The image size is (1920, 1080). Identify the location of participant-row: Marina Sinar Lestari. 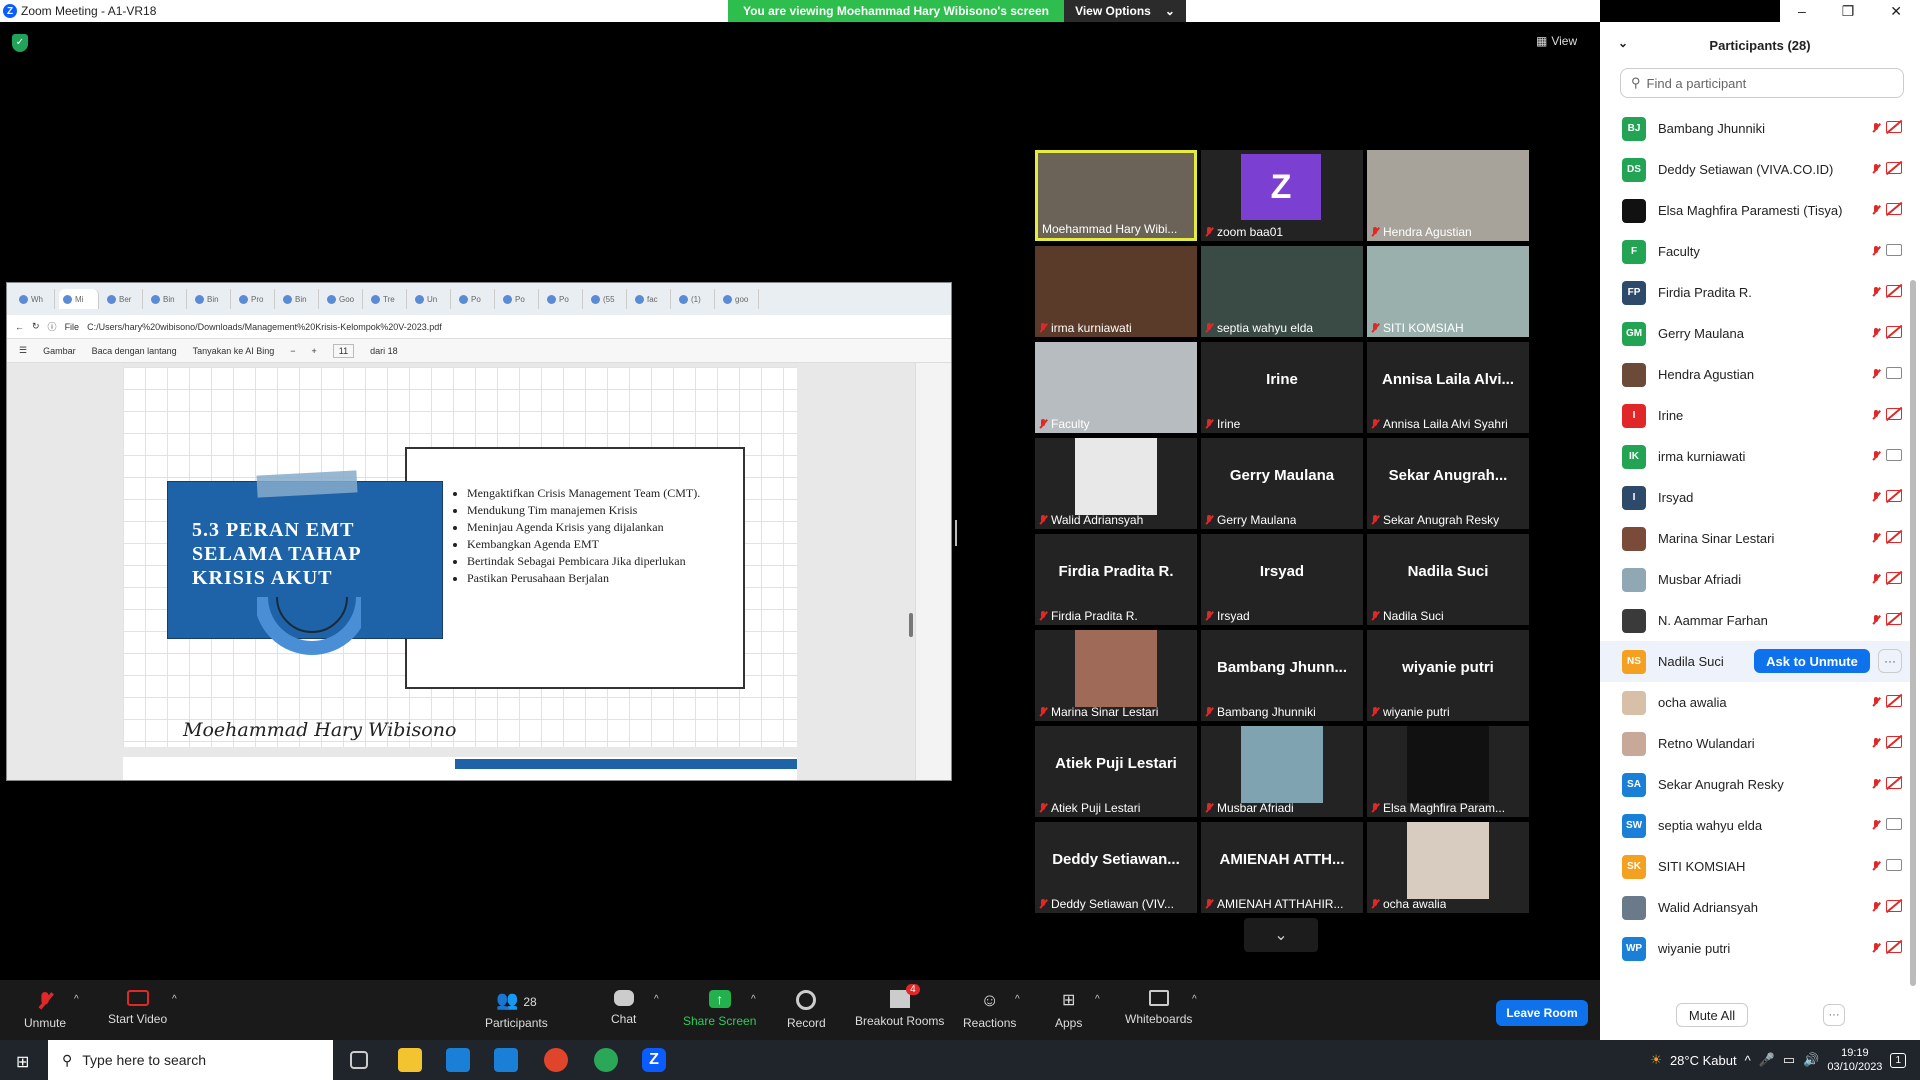
(1755, 538).